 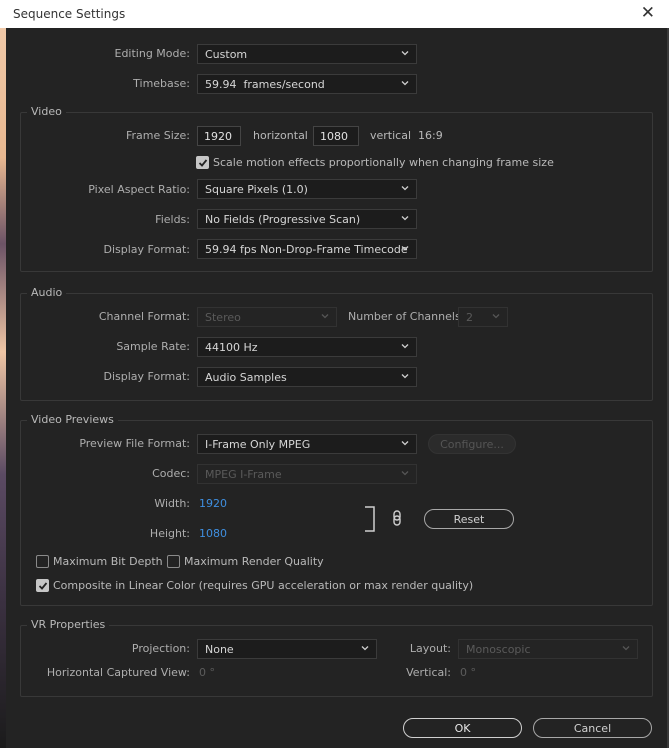 What do you see at coordinates (406, 316) in the screenshot?
I see `num-channels-label: Number of Channels:` at bounding box center [406, 316].